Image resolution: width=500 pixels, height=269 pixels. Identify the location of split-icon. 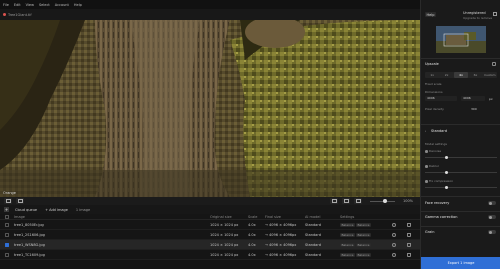
(20, 201).